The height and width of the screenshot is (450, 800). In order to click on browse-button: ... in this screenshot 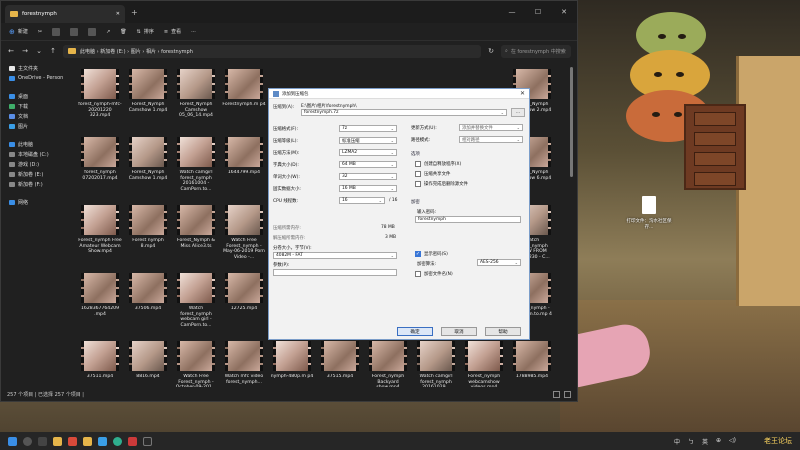, I will do `click(518, 112)`.